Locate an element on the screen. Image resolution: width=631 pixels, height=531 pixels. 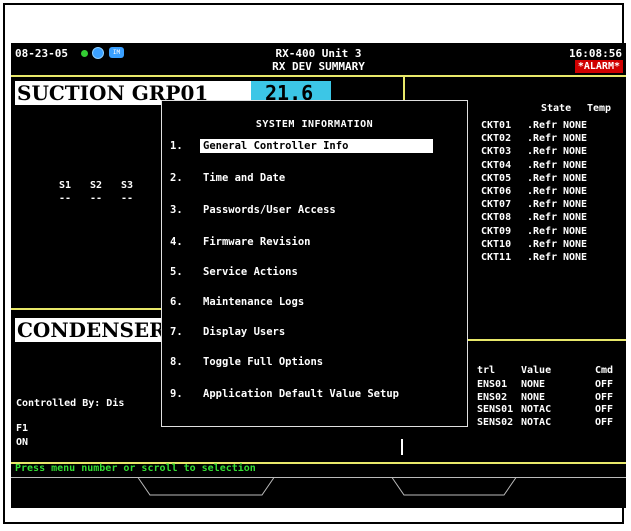
menu-item: 4. Firmware Revision is located at coordinates (241, 242).